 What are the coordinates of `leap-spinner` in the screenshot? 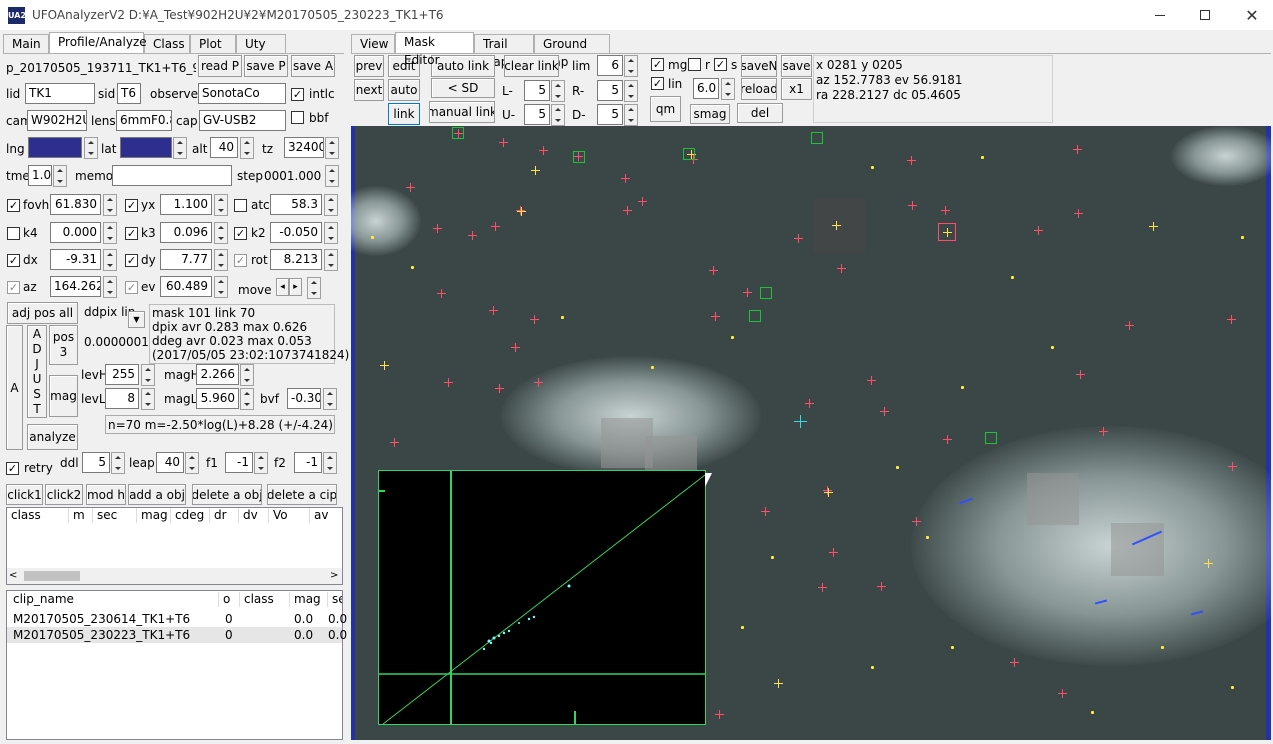 It's located at (192, 463).